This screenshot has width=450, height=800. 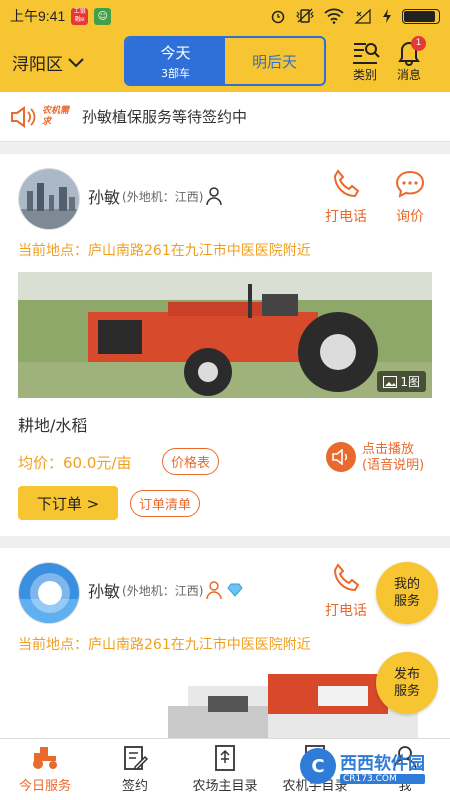 I want to click on my-service-line-1: 我的, so click(x=406, y=584).